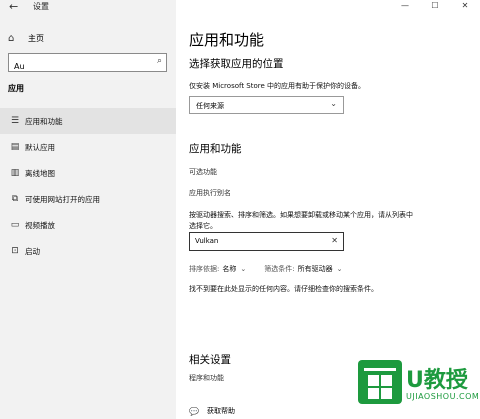 This screenshot has height=419, width=480. What do you see at coordinates (88, 173) in the screenshot?
I see `sidebar-item-offline-maps: ▥ 离线地图` at bounding box center [88, 173].